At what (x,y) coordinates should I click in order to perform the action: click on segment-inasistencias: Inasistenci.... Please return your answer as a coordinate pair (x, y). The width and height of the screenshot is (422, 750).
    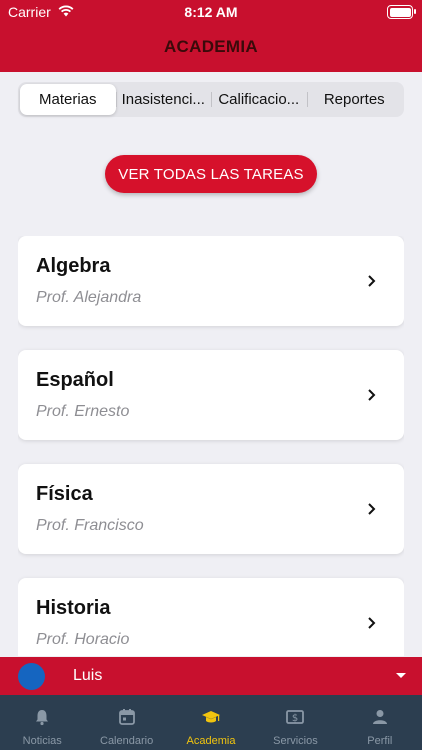
    Looking at the image, I should click on (163, 99).